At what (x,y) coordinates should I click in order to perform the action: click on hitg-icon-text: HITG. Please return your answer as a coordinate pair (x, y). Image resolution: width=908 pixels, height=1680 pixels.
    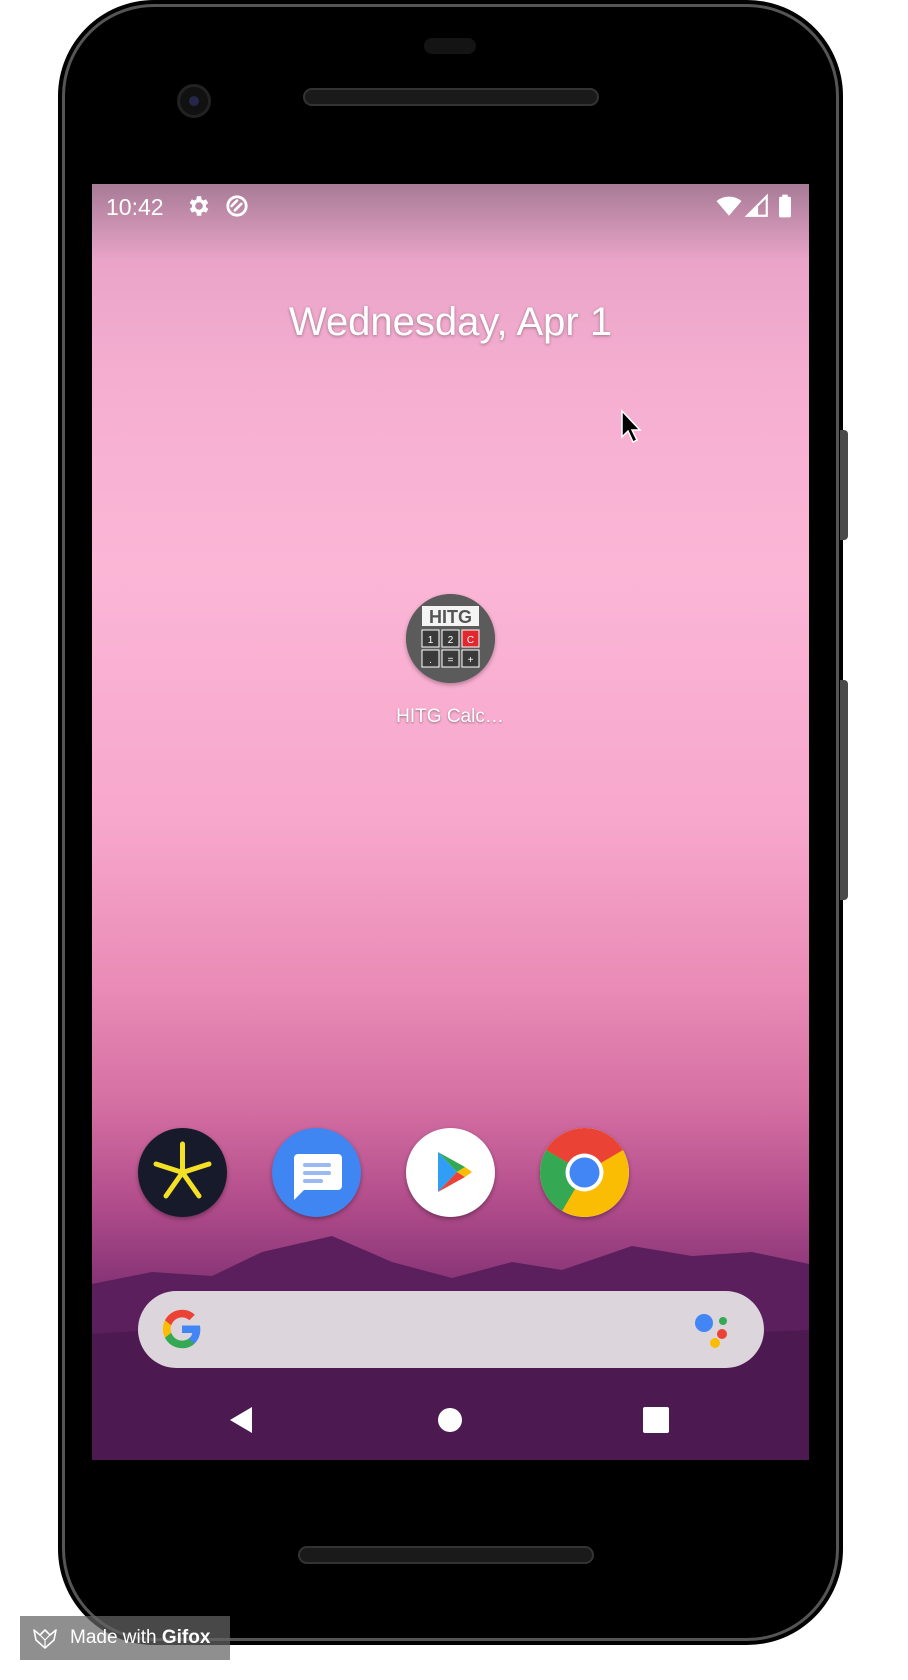
    Looking at the image, I should click on (450, 617).